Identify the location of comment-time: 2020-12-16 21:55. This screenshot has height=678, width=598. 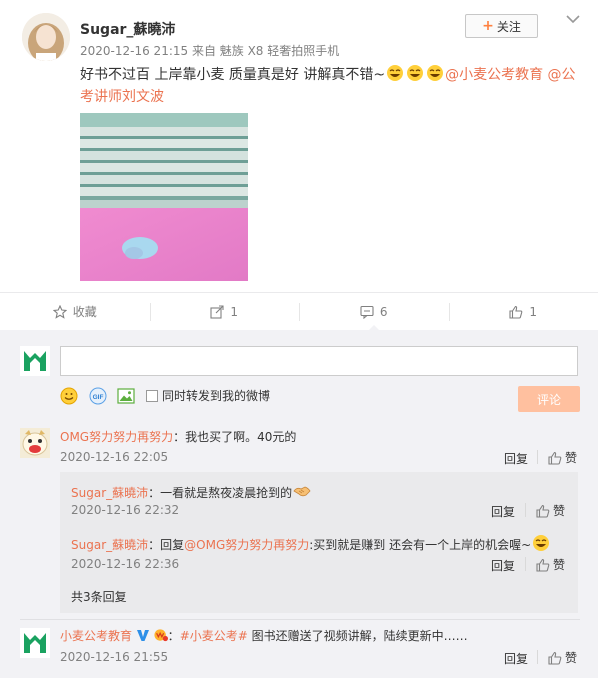
(114, 657).